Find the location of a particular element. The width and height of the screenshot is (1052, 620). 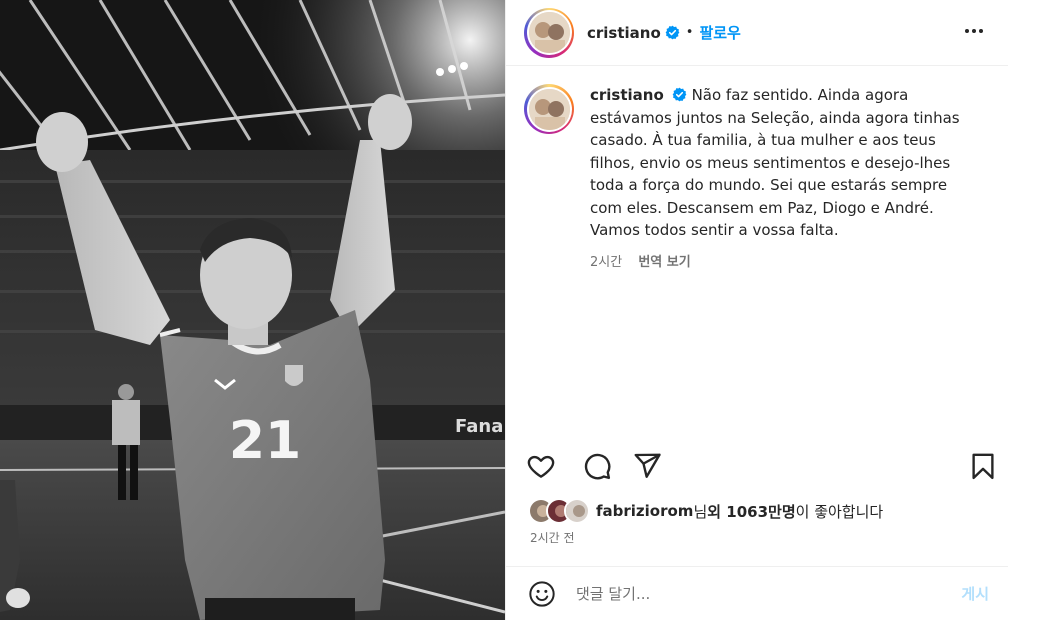

liker-avatars is located at coordinates (559, 511).